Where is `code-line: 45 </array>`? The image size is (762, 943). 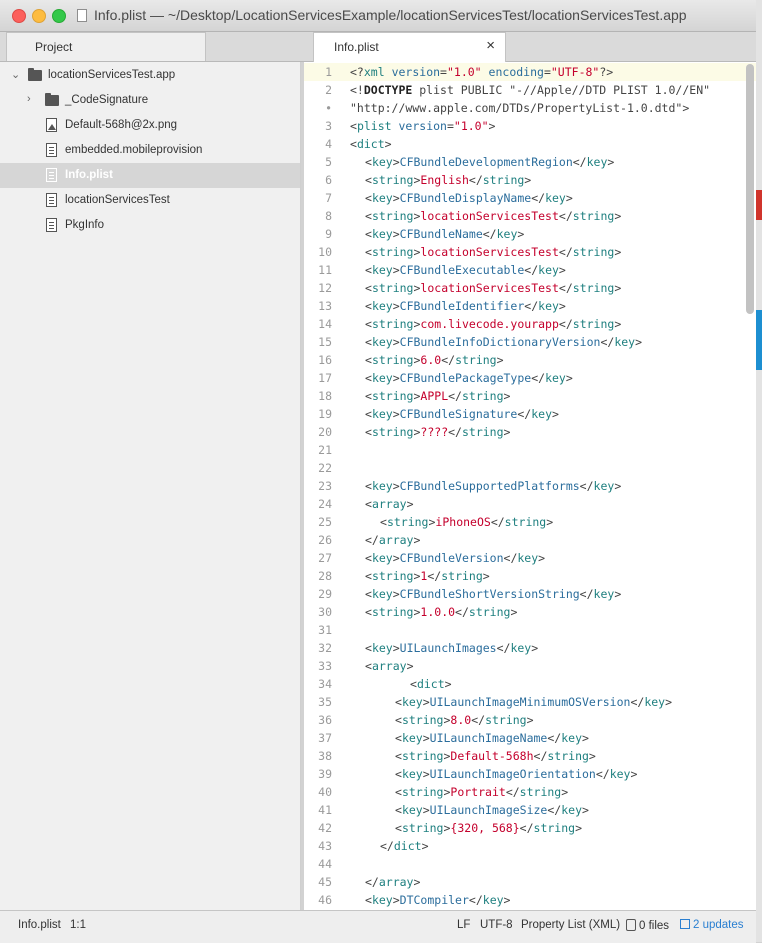
code-line: 45 </array> is located at coordinates (530, 882).